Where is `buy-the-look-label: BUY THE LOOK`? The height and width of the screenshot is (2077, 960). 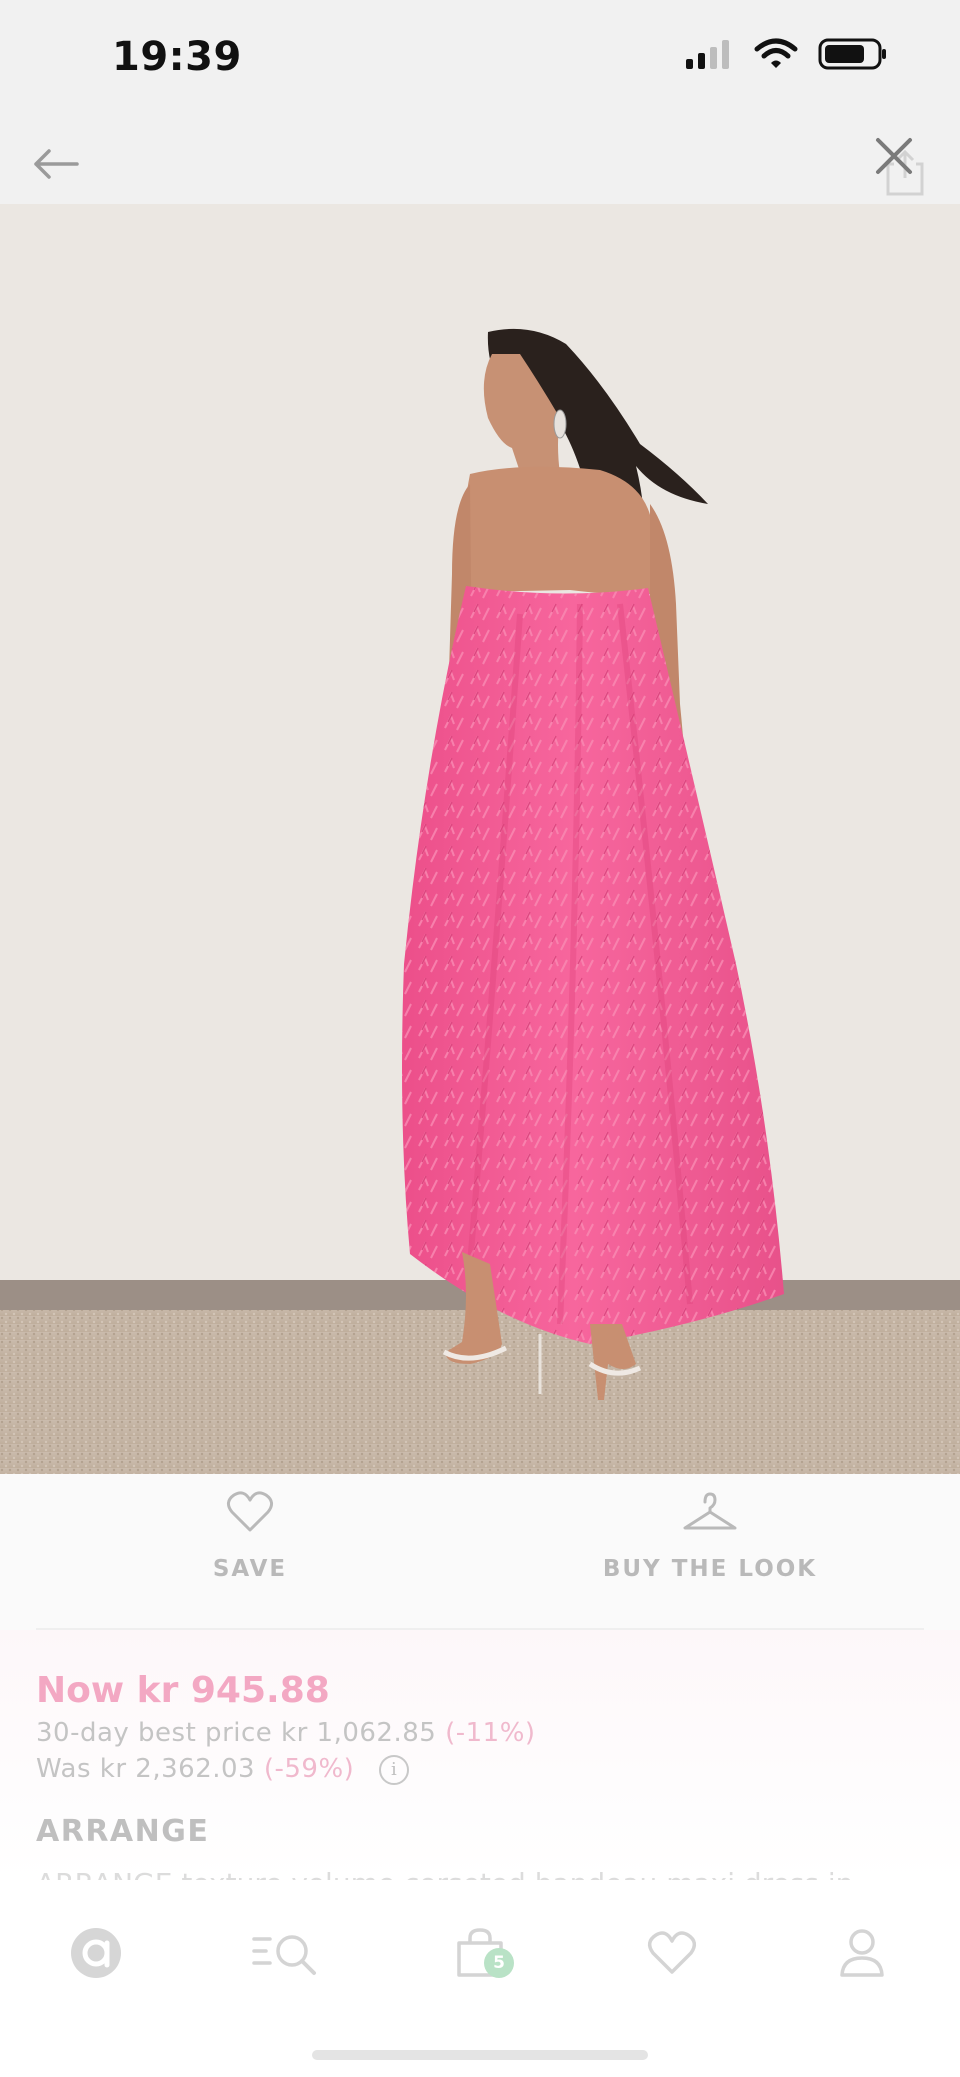 buy-the-look-label: BUY THE LOOK is located at coordinates (710, 1569).